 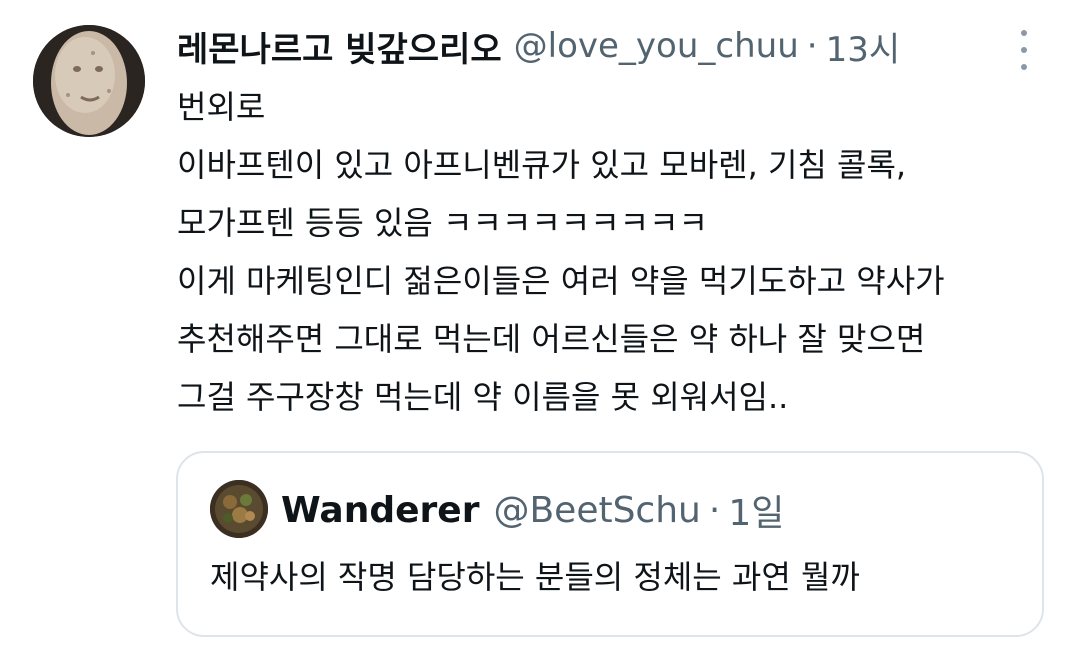 What do you see at coordinates (756, 510) in the screenshot?
I see `quoted-timestamp: 1일` at bounding box center [756, 510].